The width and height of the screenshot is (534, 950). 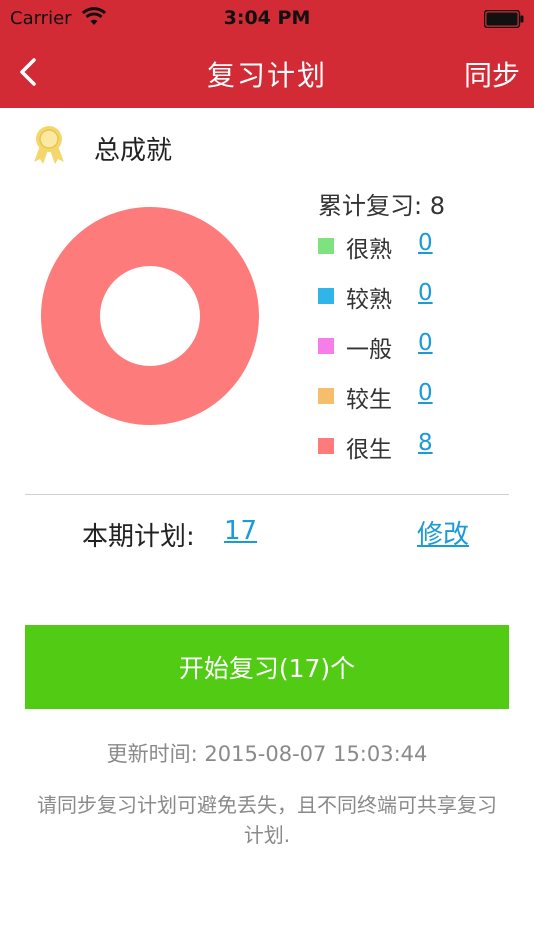 What do you see at coordinates (425, 443) in the screenshot?
I see `legend-count-link: 8` at bounding box center [425, 443].